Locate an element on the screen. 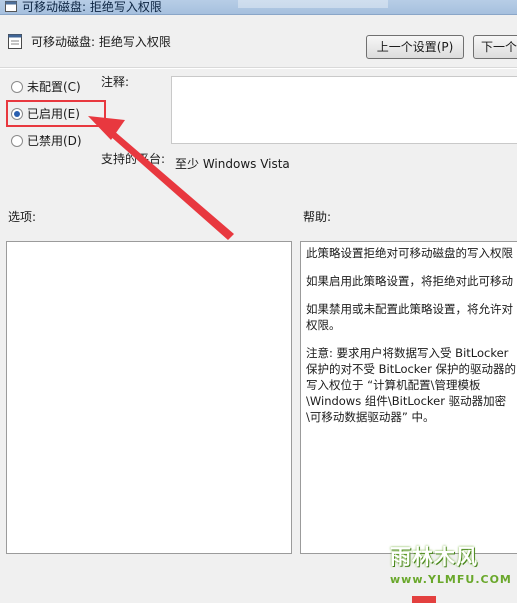 The width and height of the screenshot is (517, 603). previous-setting-button: 上一个设置(P) is located at coordinates (415, 47).